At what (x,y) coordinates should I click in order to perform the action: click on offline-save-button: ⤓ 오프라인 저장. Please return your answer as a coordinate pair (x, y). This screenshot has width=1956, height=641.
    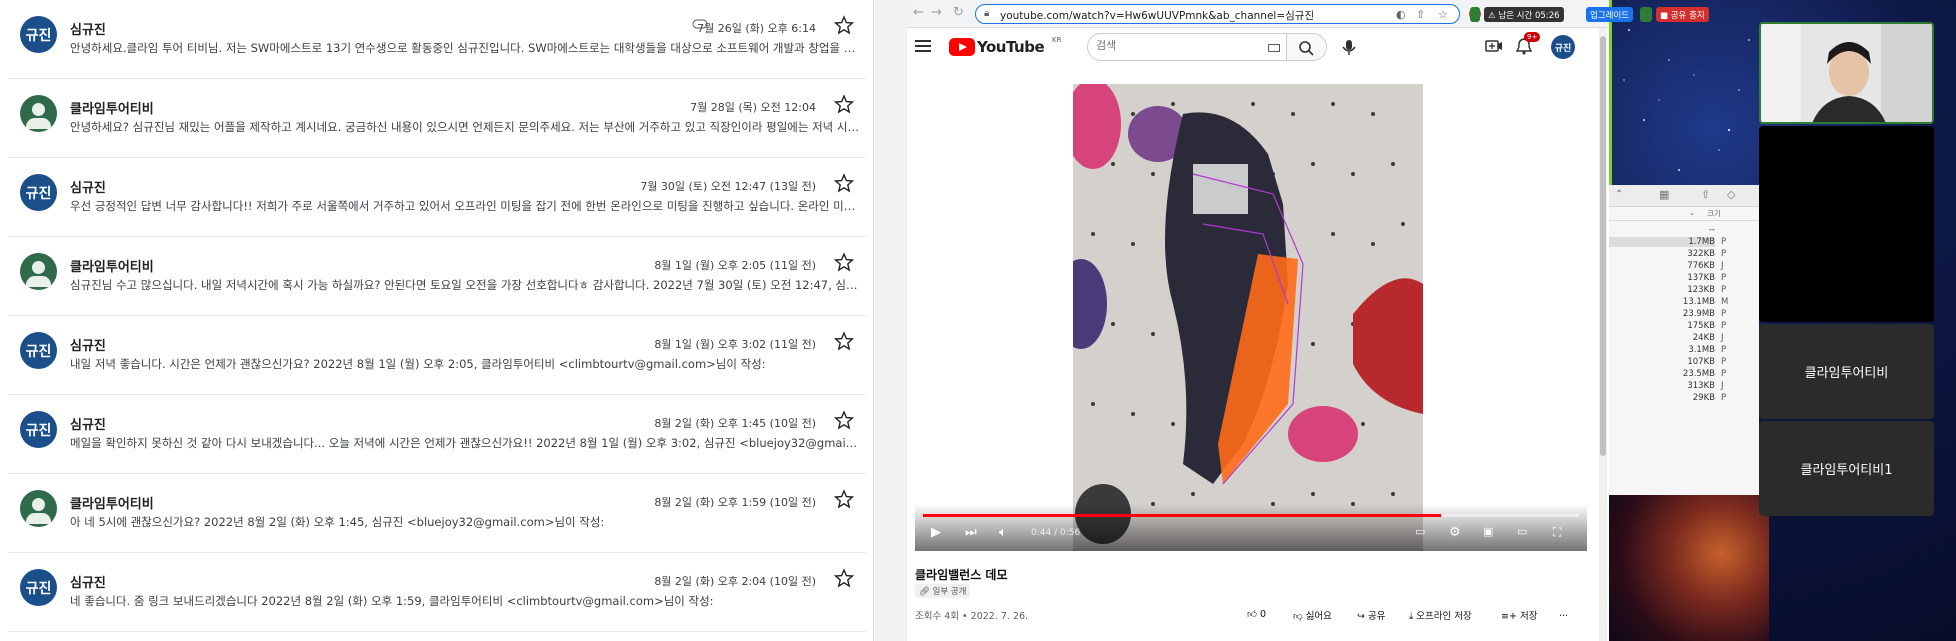
    Looking at the image, I should click on (1440, 615).